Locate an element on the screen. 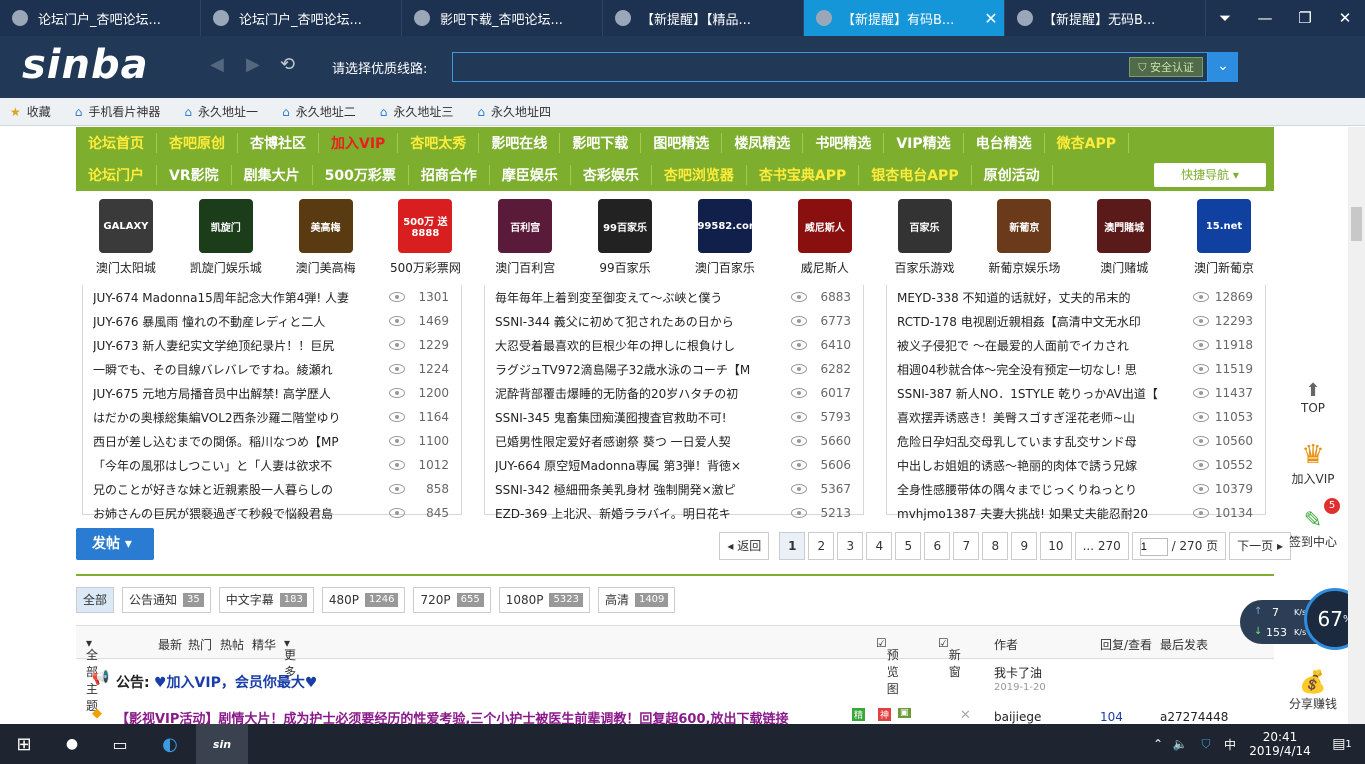 This screenshot has width=1365, height=764. thread-link: 兄のことが好きな妹と近親素股一人暮らしの is located at coordinates (239, 489).